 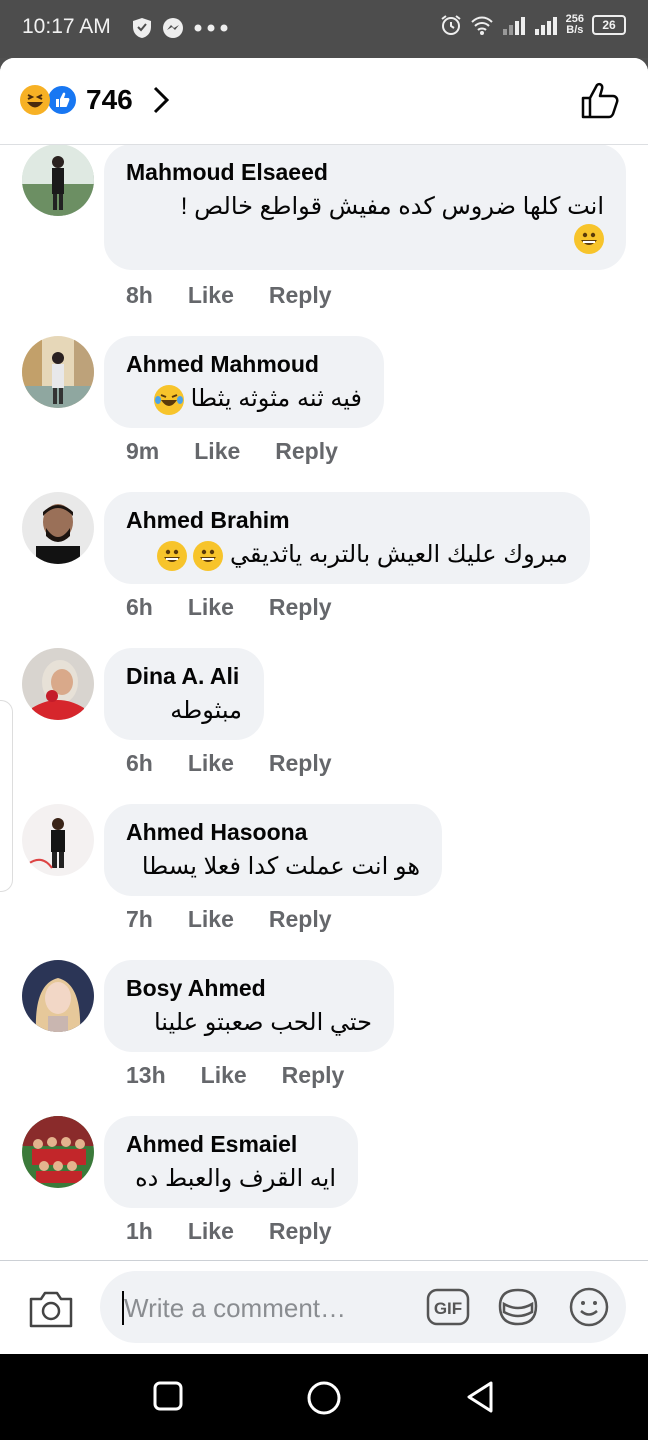 What do you see at coordinates (244, 364) in the screenshot?
I see `commenter-name: Ahmed Mahmoud` at bounding box center [244, 364].